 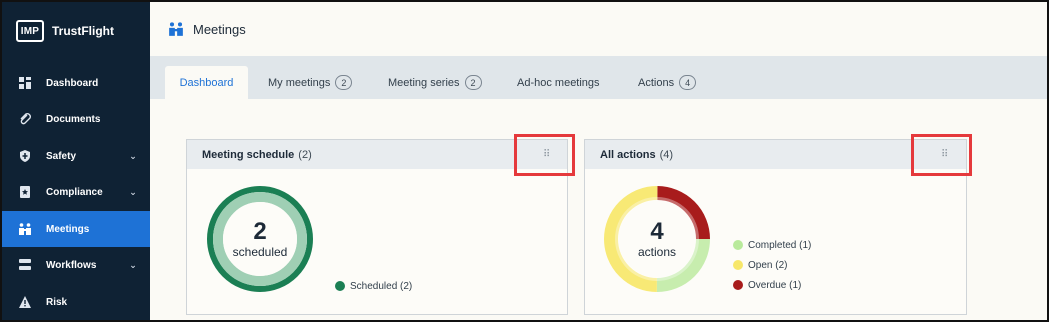 What do you see at coordinates (657, 231) in the screenshot?
I see `donut-center-number: 4` at bounding box center [657, 231].